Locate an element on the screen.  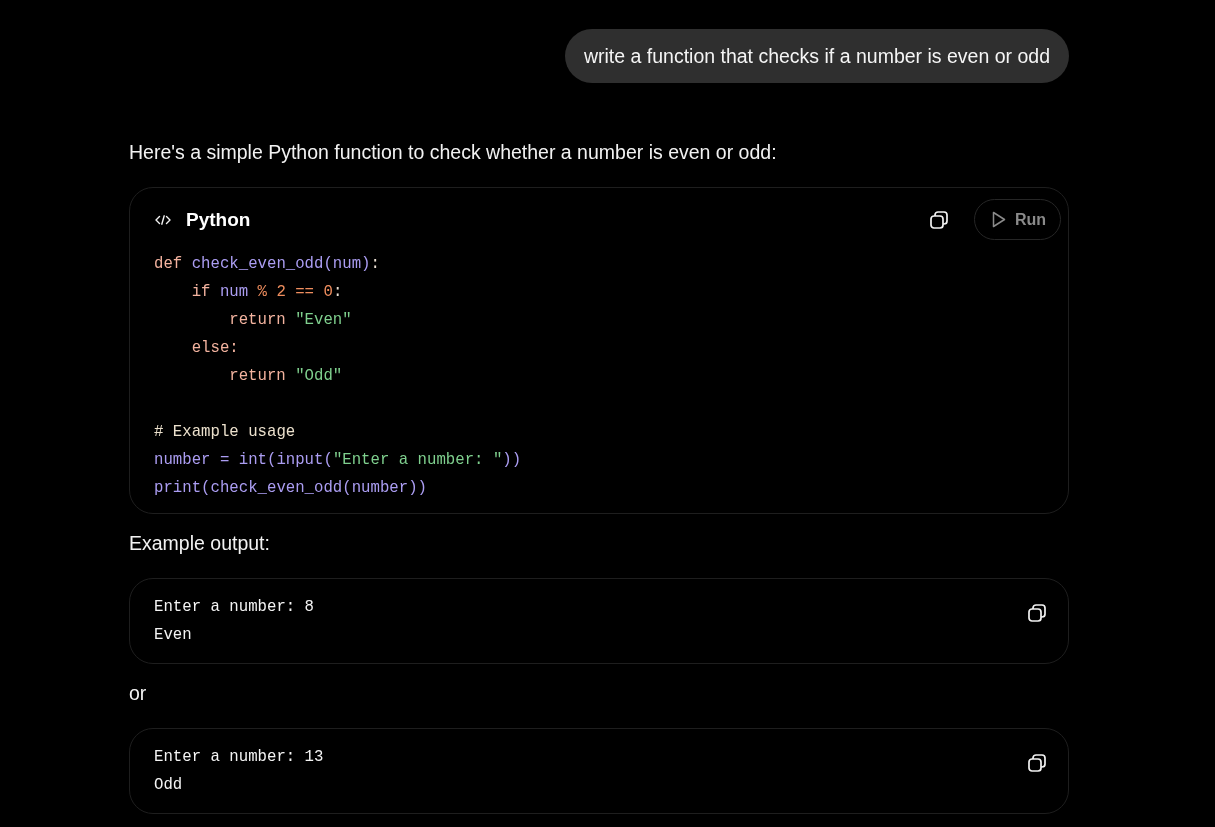
response-text: Example output: is located at coordinates (199, 543).